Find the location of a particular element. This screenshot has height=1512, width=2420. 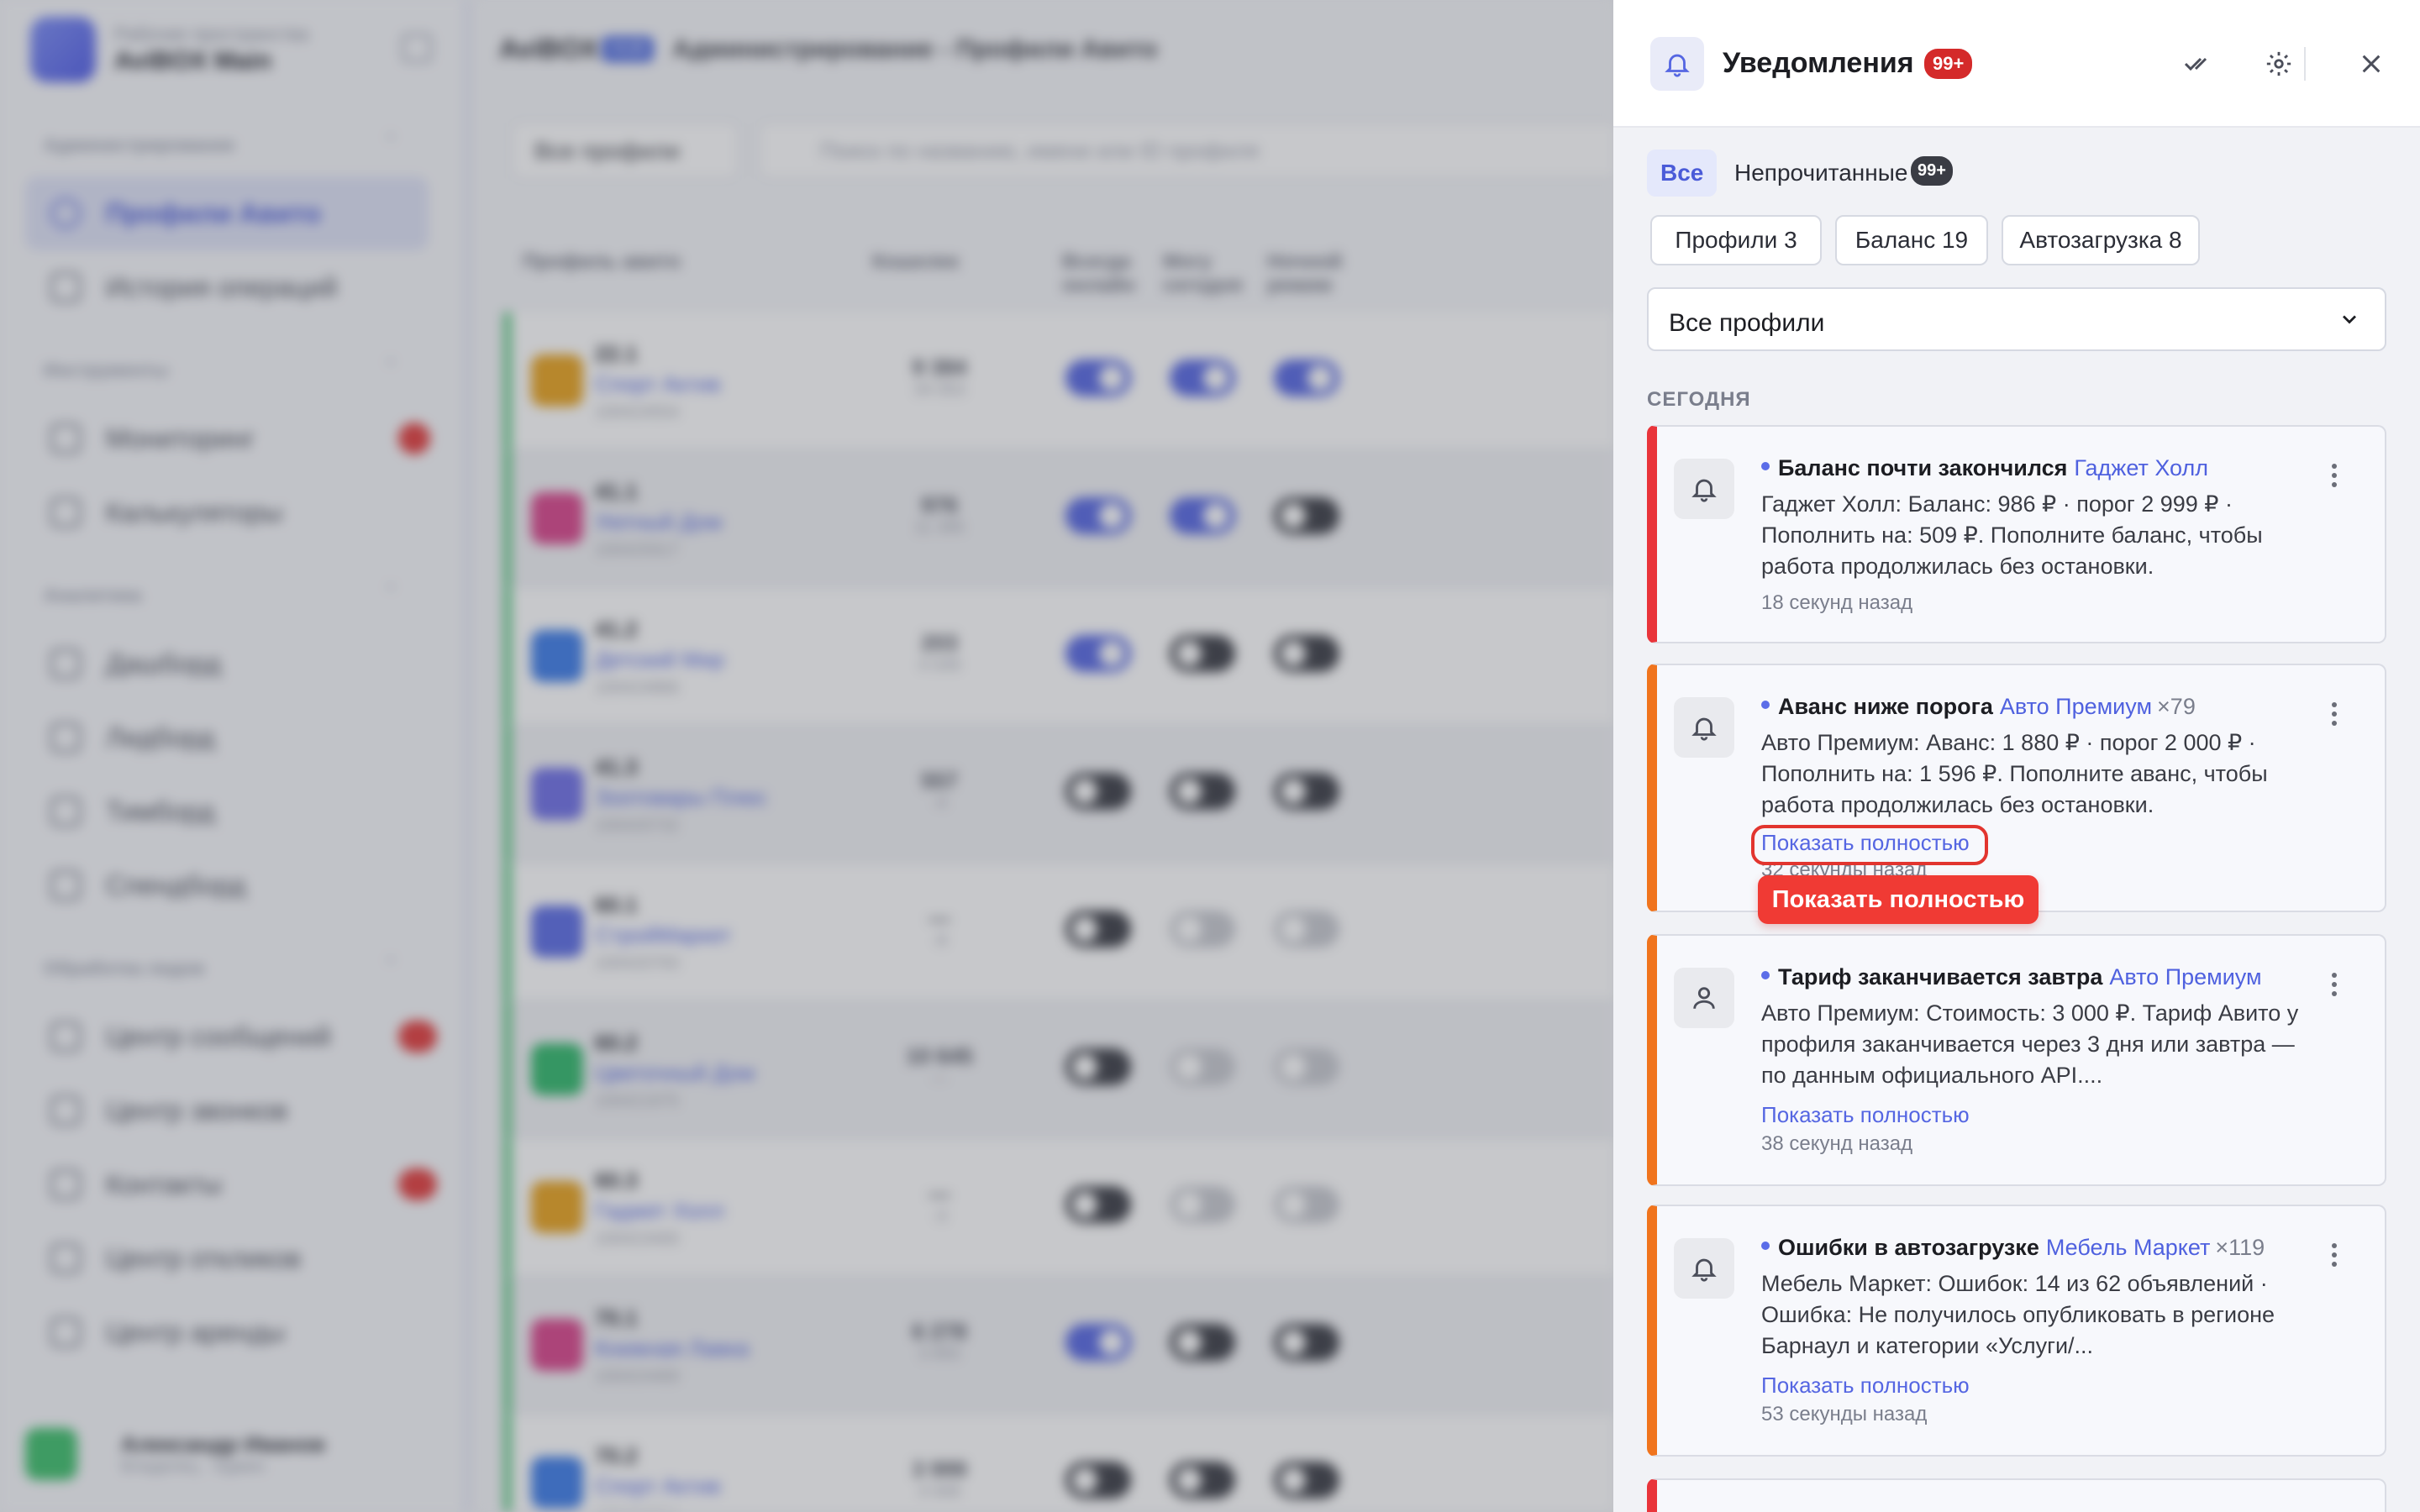

highlight-ring is located at coordinates (1869, 845).